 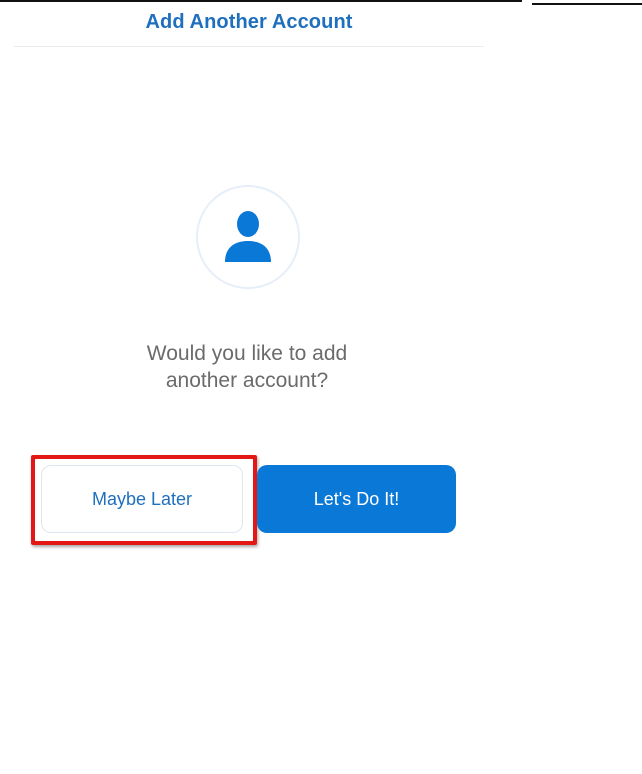 What do you see at coordinates (587, 4) in the screenshot?
I see `top-divider-right` at bounding box center [587, 4].